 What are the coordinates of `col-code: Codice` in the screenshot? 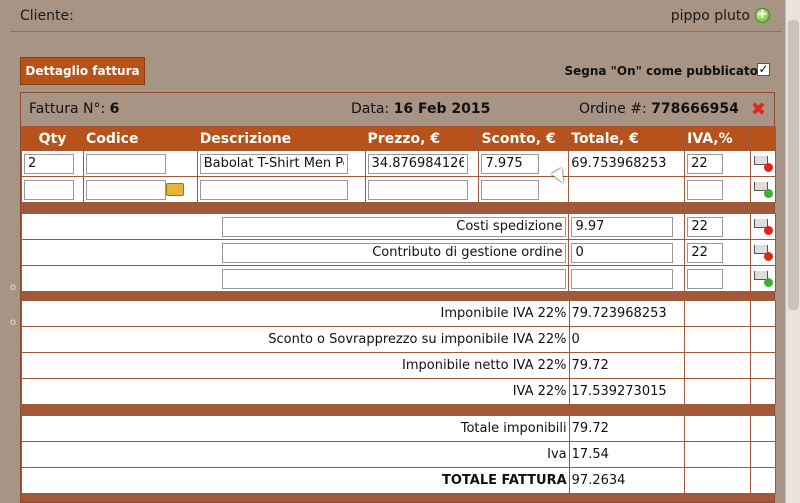 It's located at (140, 138).